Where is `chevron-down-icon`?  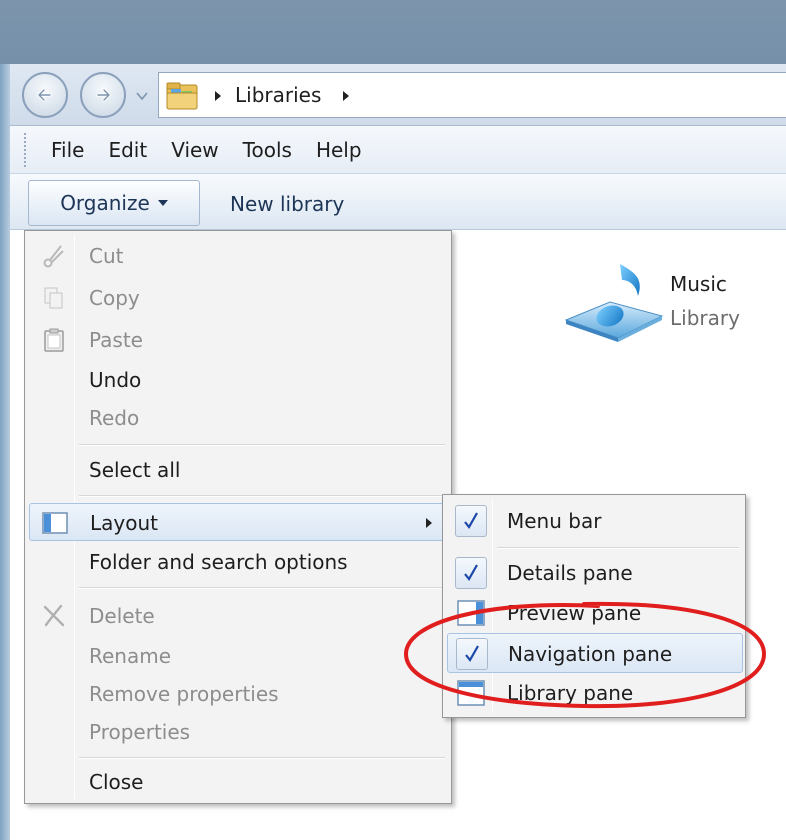 chevron-down-icon is located at coordinates (162, 203).